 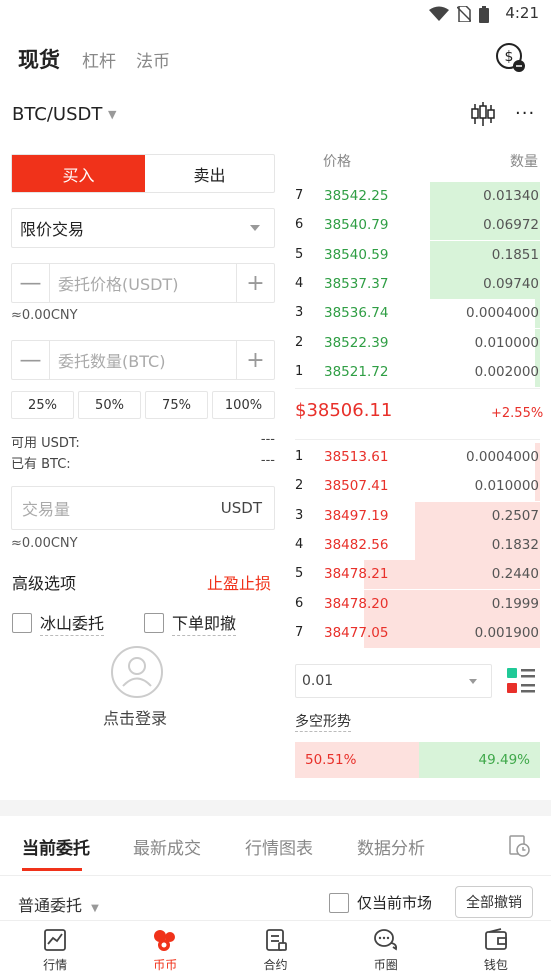 I want to click on price-header: 价格, so click(x=337, y=162).